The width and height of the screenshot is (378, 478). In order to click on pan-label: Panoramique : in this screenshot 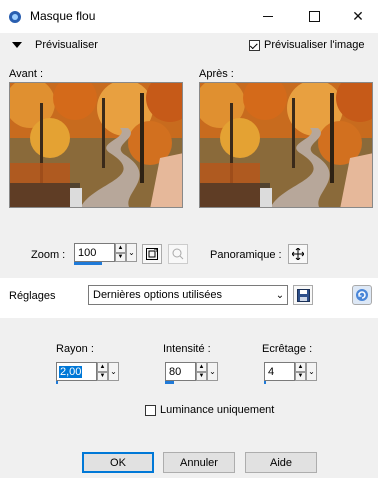, I will do `click(246, 255)`.